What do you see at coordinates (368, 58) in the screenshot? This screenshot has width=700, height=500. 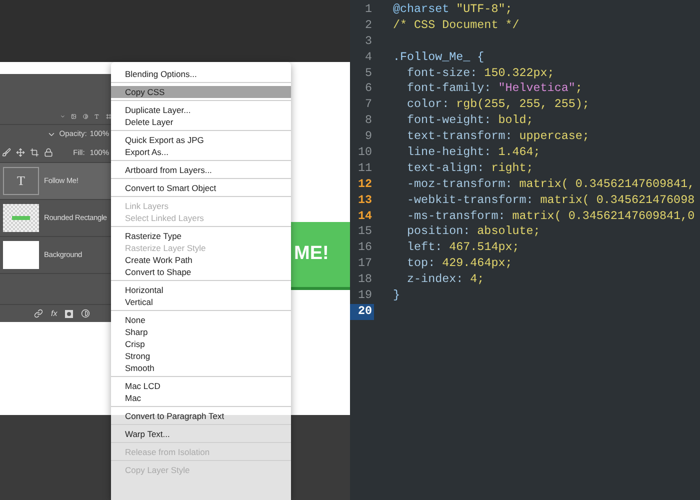 I see `line-number: 4` at bounding box center [368, 58].